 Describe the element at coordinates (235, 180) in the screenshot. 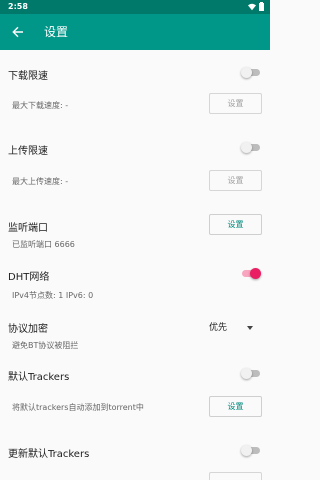

I see `upload-limit-set-button: 设置` at that location.